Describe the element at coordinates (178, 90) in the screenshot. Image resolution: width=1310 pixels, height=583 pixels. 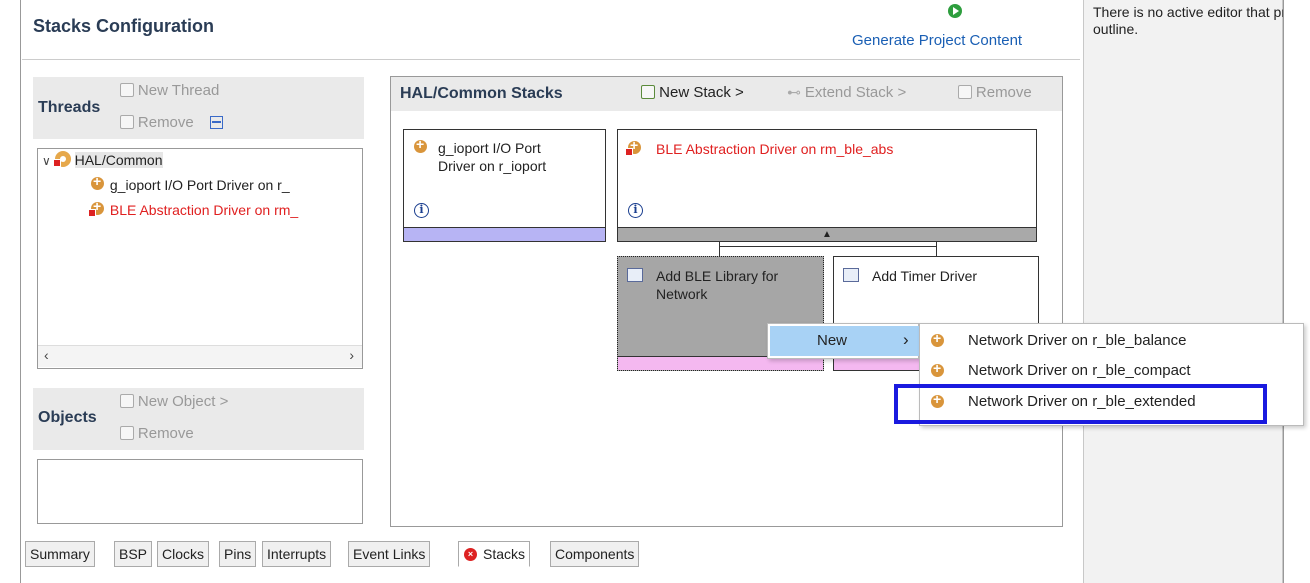
I see `new-thread-label: New Thread` at that location.